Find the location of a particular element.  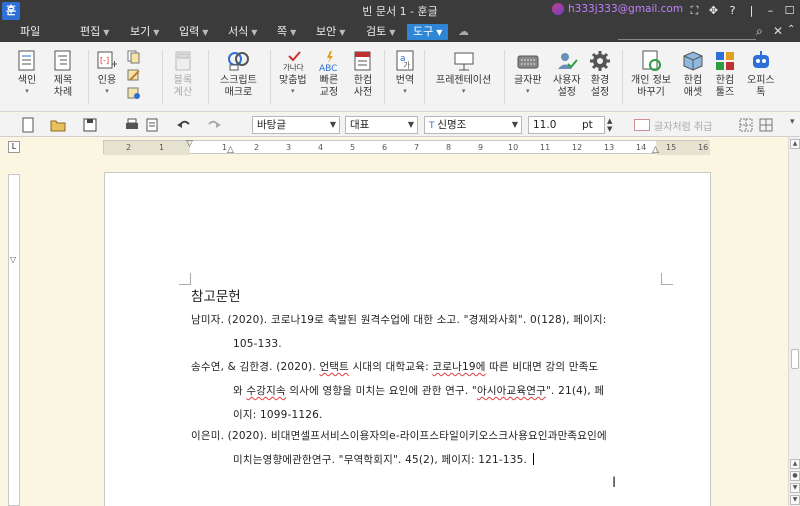

translate-button: a가 번역 ▾ is located at coordinates (405, 72).